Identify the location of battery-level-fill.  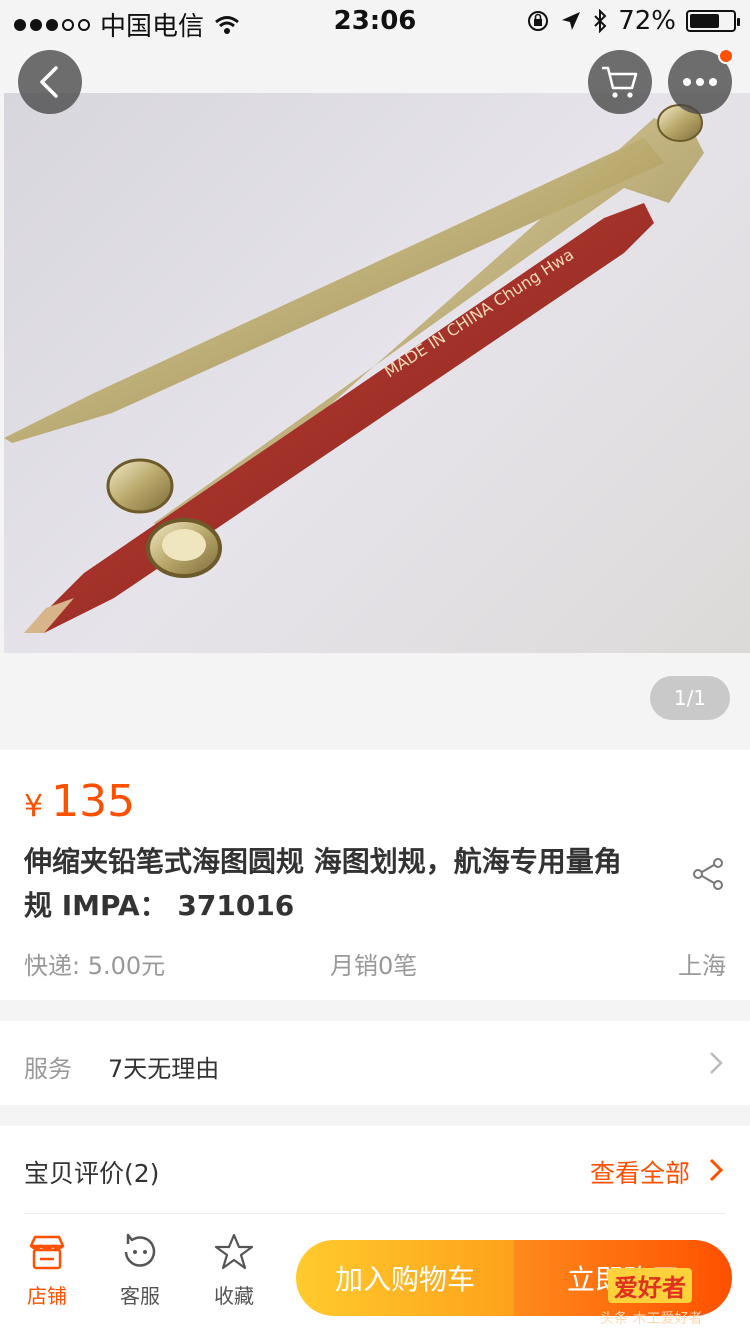
(705, 21).